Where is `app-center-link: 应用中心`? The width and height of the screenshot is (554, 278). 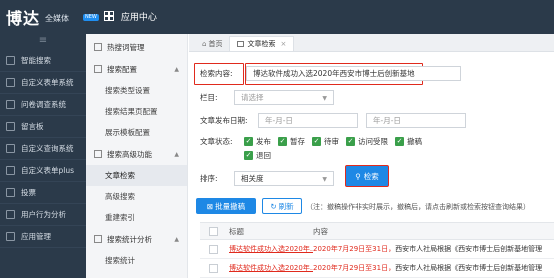 app-center-link: 应用中心 is located at coordinates (130, 16).